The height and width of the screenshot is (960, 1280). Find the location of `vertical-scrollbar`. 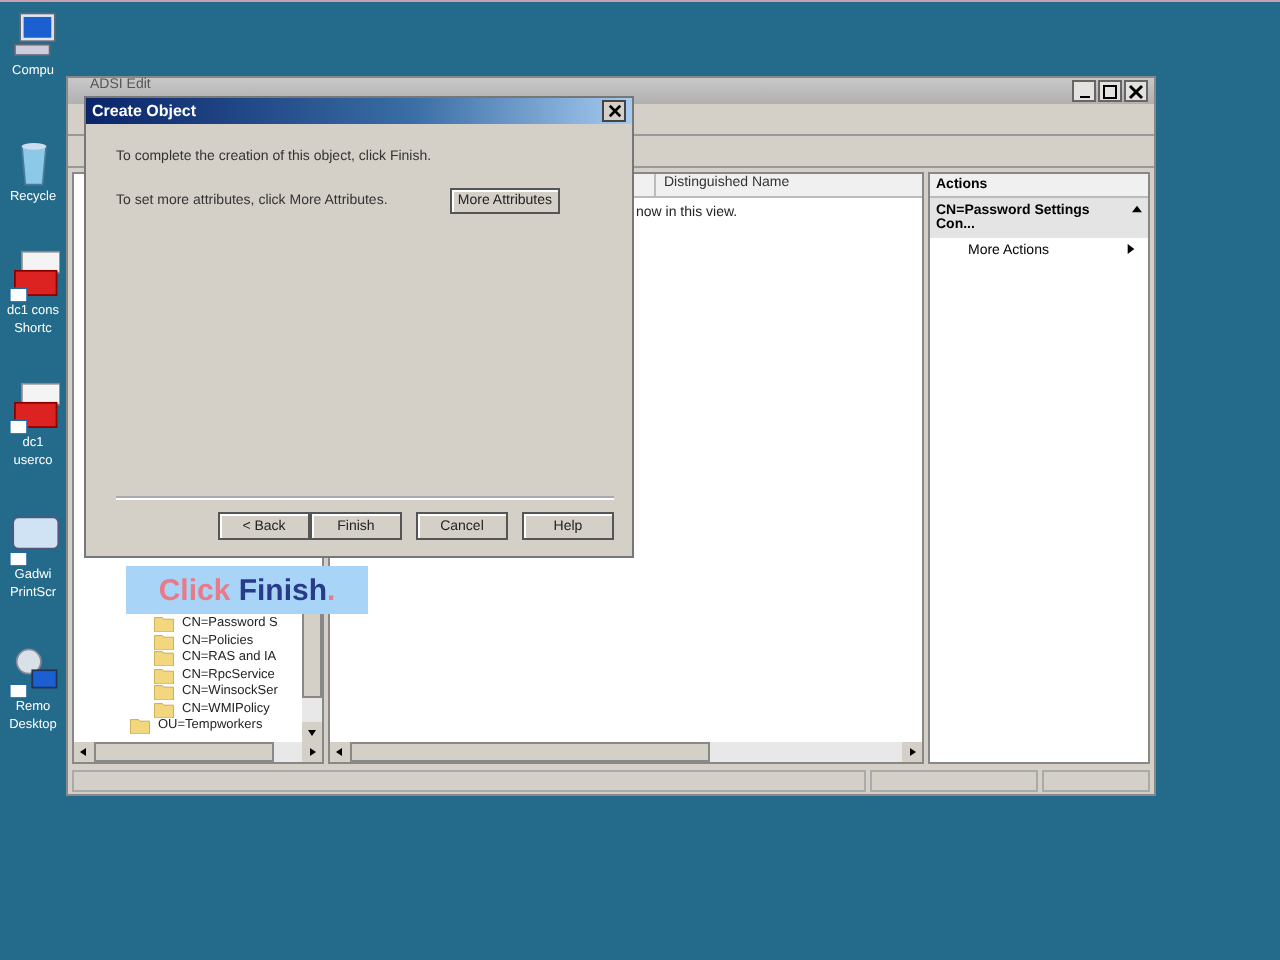

vertical-scrollbar is located at coordinates (312, 676).